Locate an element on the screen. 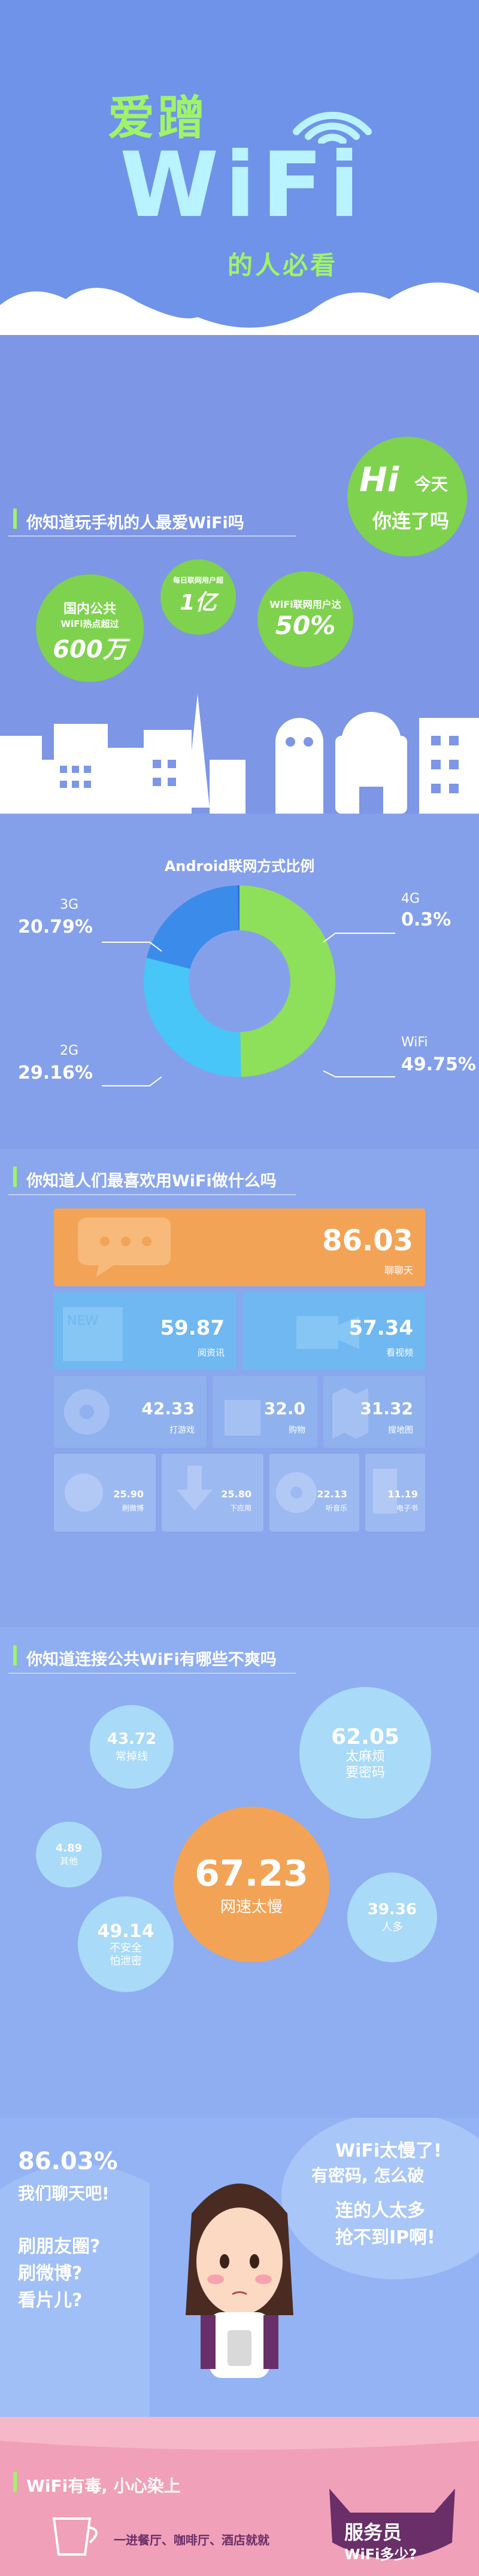 Image resolution: width=479 pixels, height=2576 pixels. tile-label: 听音乐 is located at coordinates (336, 1508).